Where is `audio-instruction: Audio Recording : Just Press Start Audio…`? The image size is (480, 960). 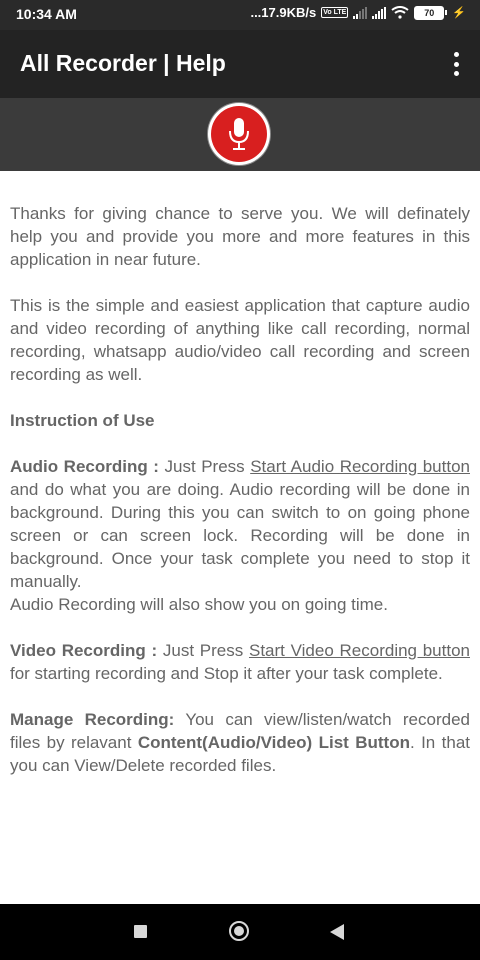
audio-instruction: Audio Recording : Just Press Start Audio… is located at coordinates (240, 524).